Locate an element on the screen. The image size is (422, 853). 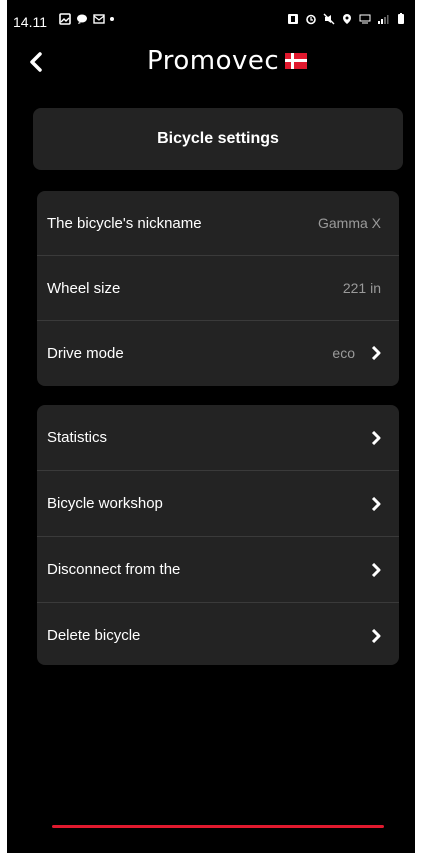
system-icons is located at coordinates (347, 19).